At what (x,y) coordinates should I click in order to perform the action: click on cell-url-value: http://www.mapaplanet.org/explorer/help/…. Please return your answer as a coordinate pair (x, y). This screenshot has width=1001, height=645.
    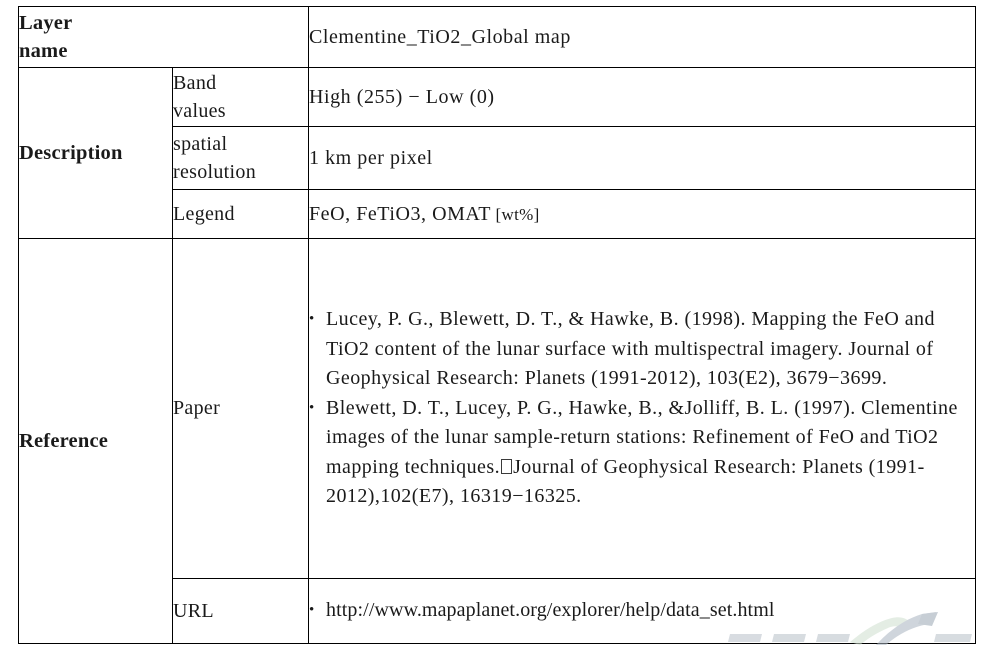
    Looking at the image, I should click on (642, 611).